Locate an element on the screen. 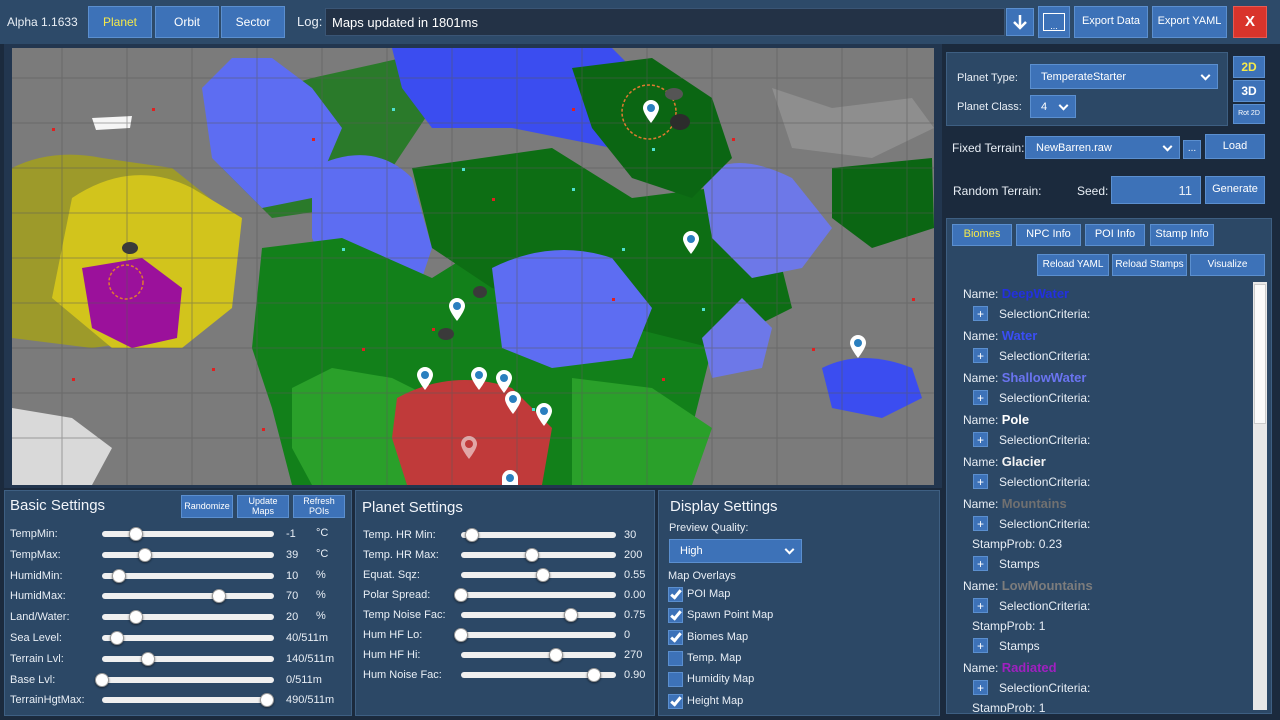 The image size is (1280, 720). slider-label: Land/Water: is located at coordinates (40, 617).